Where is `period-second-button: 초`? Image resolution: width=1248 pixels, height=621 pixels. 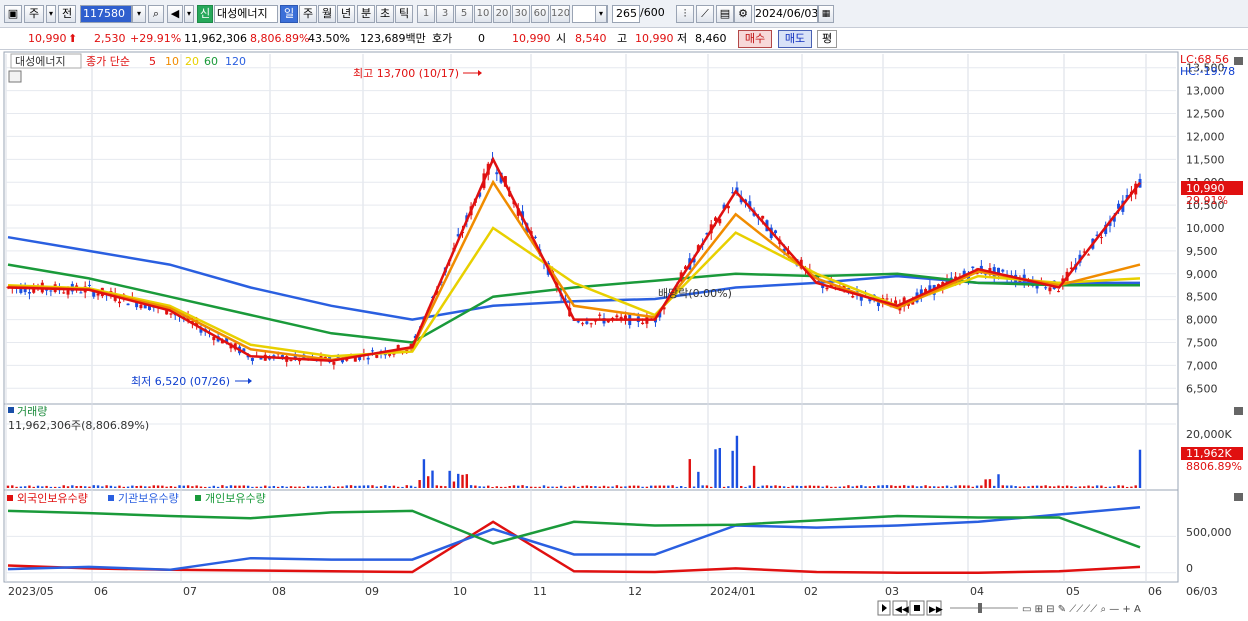 period-second-button: 초 is located at coordinates (385, 14).